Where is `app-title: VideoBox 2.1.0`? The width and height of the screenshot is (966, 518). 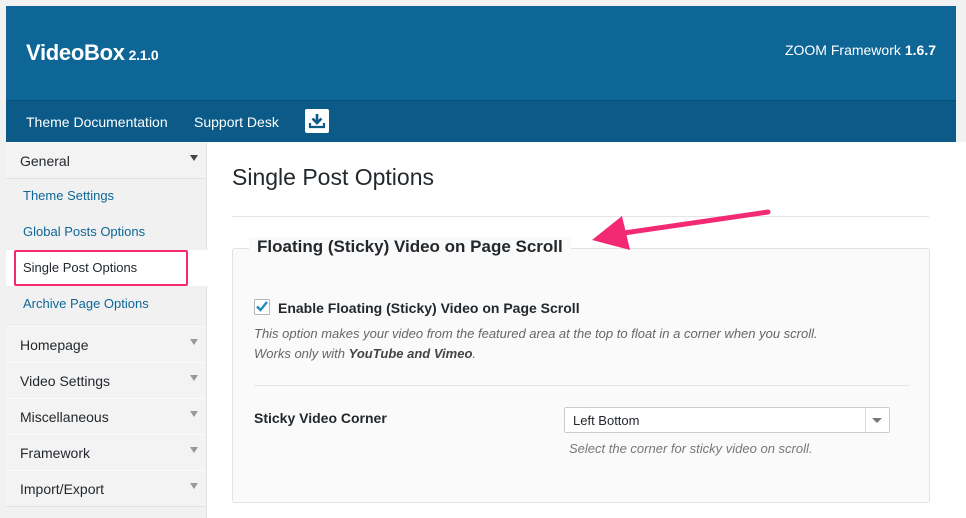
app-title: VideoBox 2.1.0 is located at coordinates (92, 53).